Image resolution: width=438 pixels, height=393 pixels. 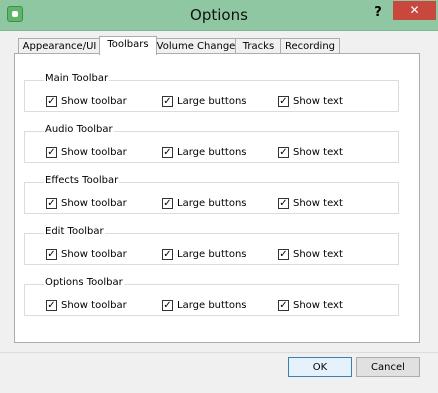 What do you see at coordinates (258, 46) in the screenshot?
I see `tab-tracks: Tracks` at bounding box center [258, 46].